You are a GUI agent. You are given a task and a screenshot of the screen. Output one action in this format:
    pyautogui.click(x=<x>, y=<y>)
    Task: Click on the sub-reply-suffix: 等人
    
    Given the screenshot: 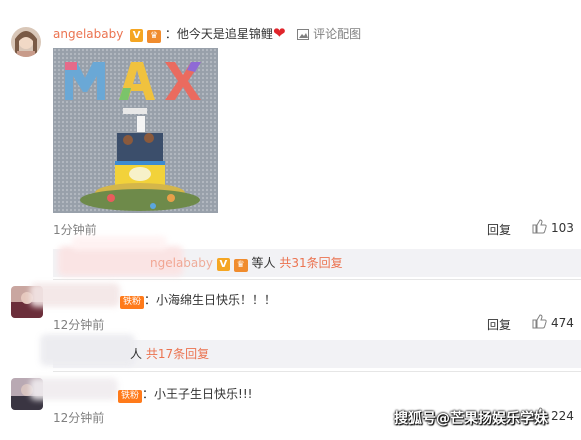 What is the action you would take?
    pyautogui.click(x=263, y=263)
    